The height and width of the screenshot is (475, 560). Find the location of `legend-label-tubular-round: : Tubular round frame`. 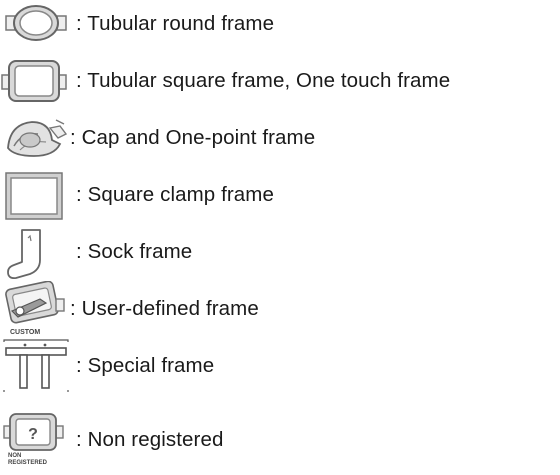

legend-label-tubular-round: : Tubular round frame is located at coordinates (175, 23).